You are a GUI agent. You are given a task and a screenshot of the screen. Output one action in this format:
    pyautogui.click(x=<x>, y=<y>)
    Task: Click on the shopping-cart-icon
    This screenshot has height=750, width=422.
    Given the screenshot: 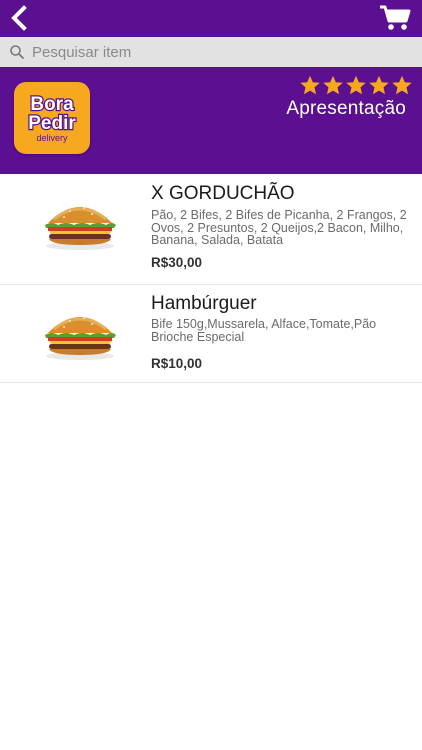 What is the action you would take?
    pyautogui.click(x=395, y=17)
    